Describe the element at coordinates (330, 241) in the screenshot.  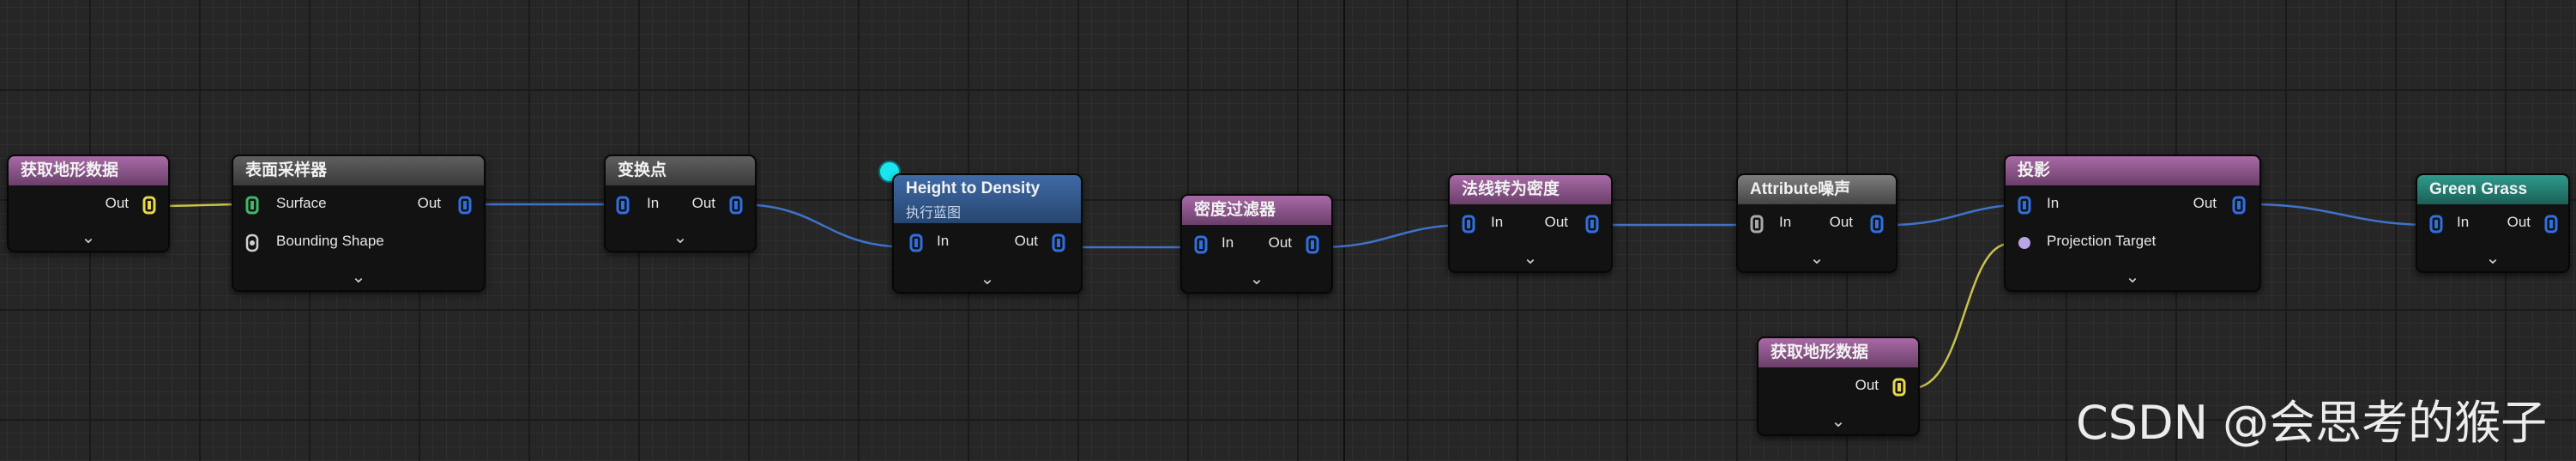
I see `pin-label-bounding-shape: Bounding Shape` at that location.